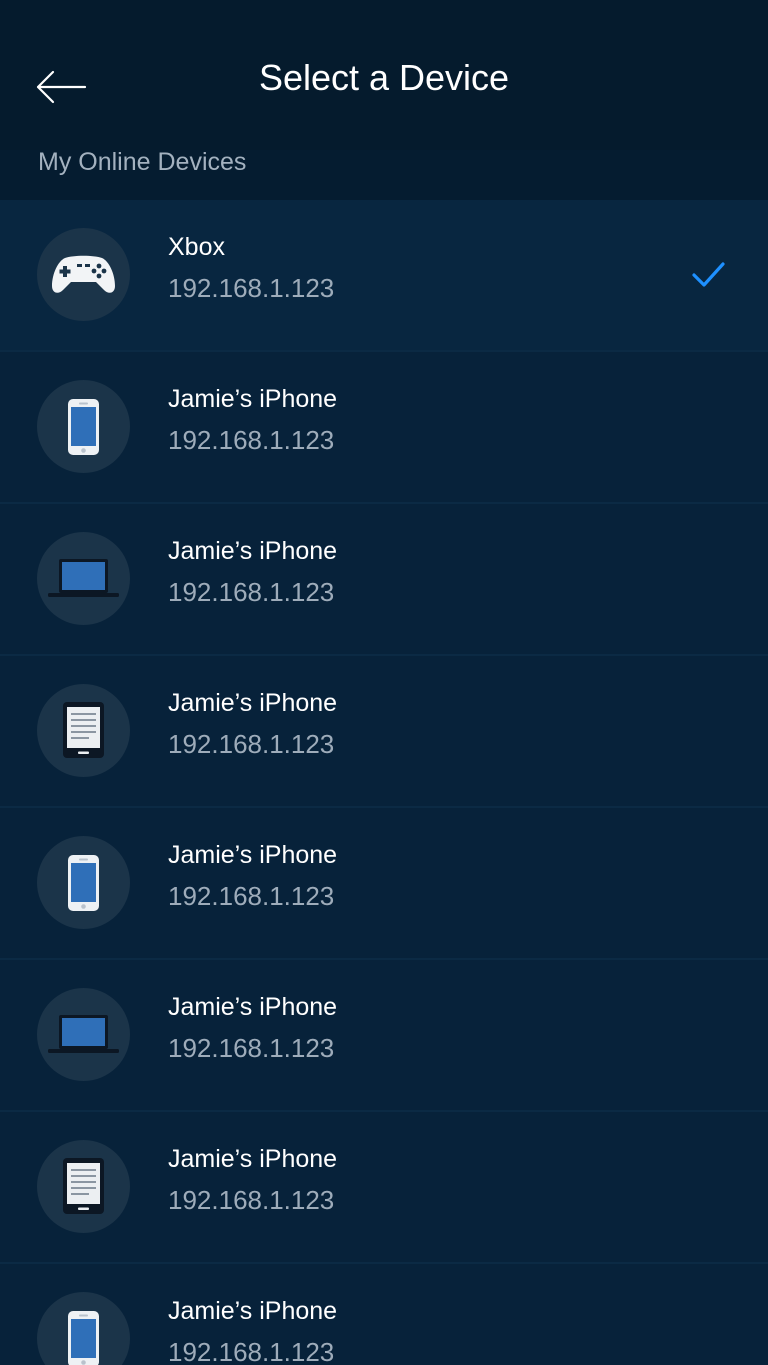 The width and height of the screenshot is (768, 1365). I want to click on section-label-online-devices: My Online Devices, so click(142, 162).